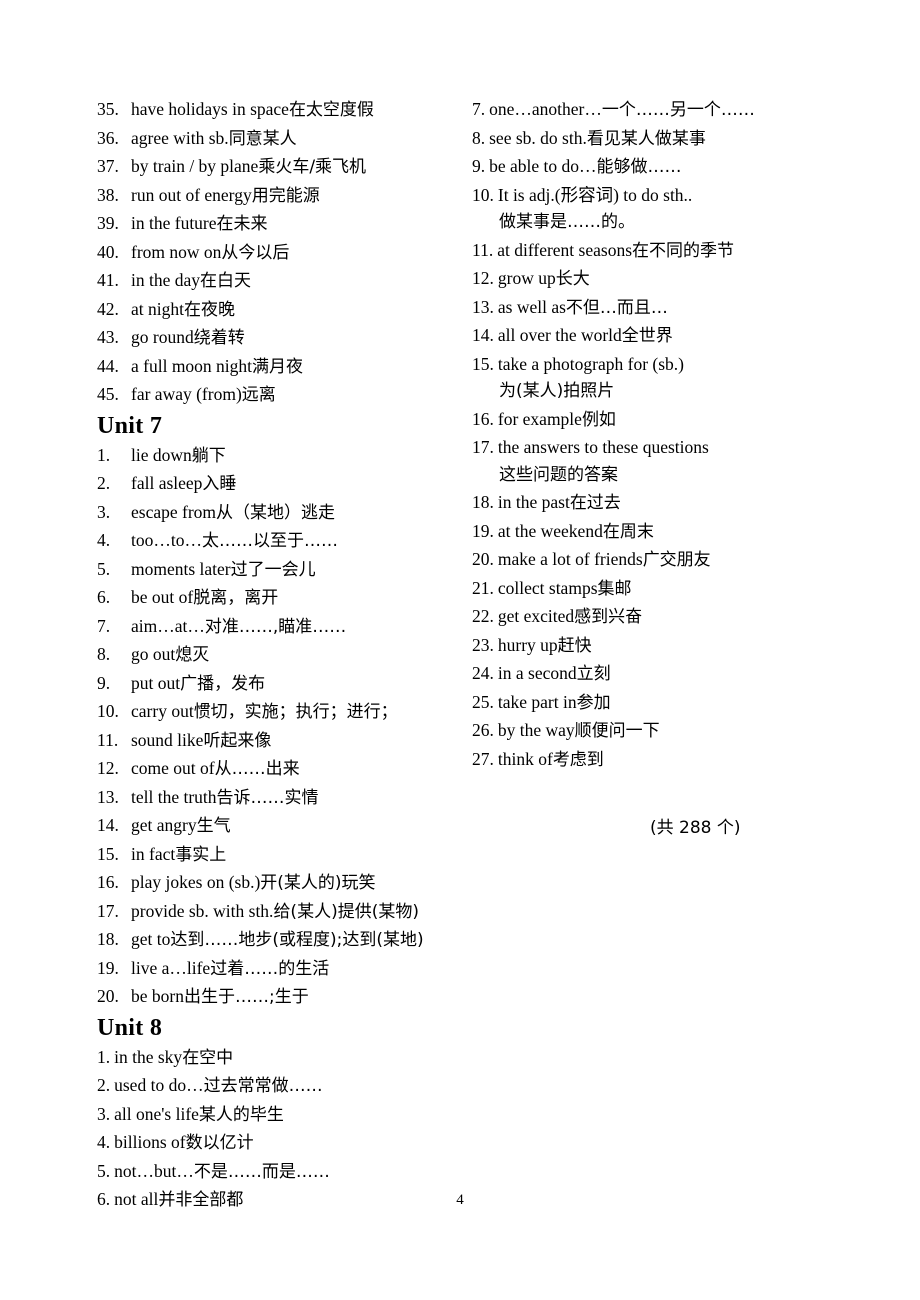 This screenshot has height=1300, width=920. I want to click on phrase-english: tell the truth, so click(174, 796).